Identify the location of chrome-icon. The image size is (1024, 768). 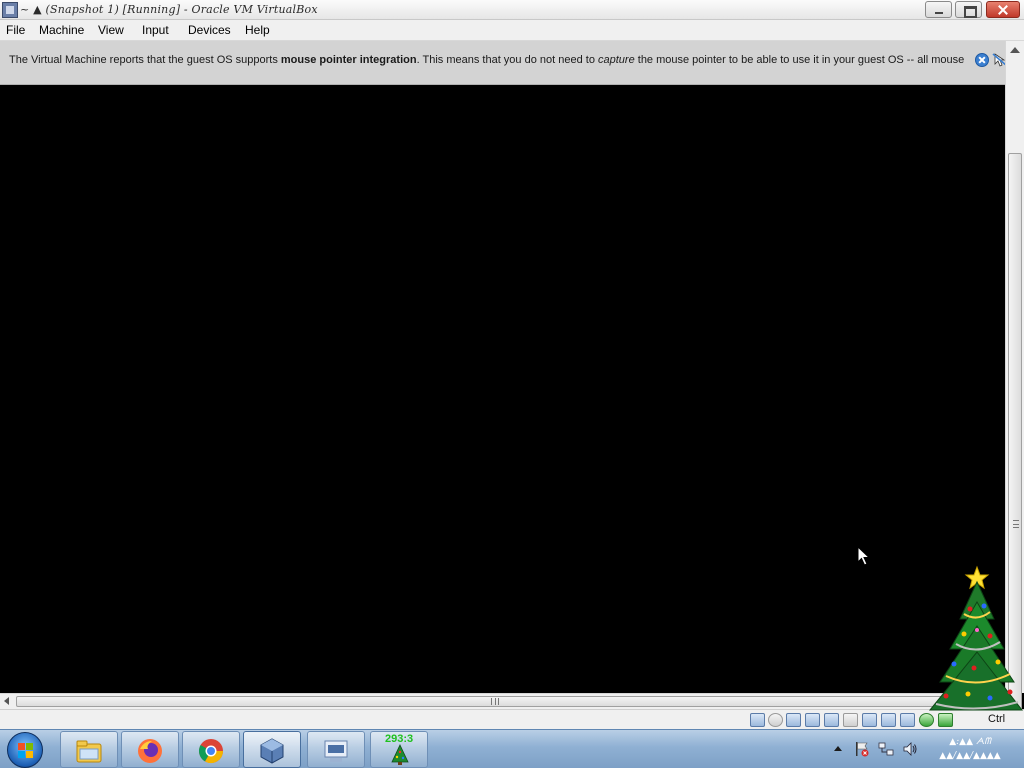
(210, 751).